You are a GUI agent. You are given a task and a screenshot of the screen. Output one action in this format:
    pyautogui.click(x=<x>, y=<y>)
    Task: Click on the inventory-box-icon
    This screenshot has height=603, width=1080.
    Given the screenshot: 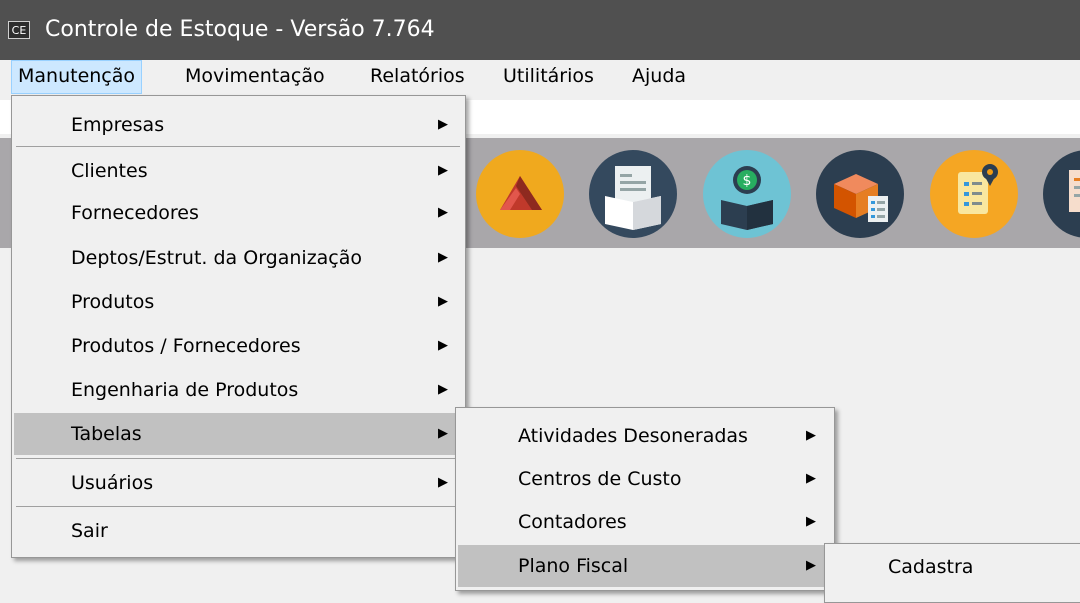 What is the action you would take?
    pyautogui.click(x=860, y=194)
    